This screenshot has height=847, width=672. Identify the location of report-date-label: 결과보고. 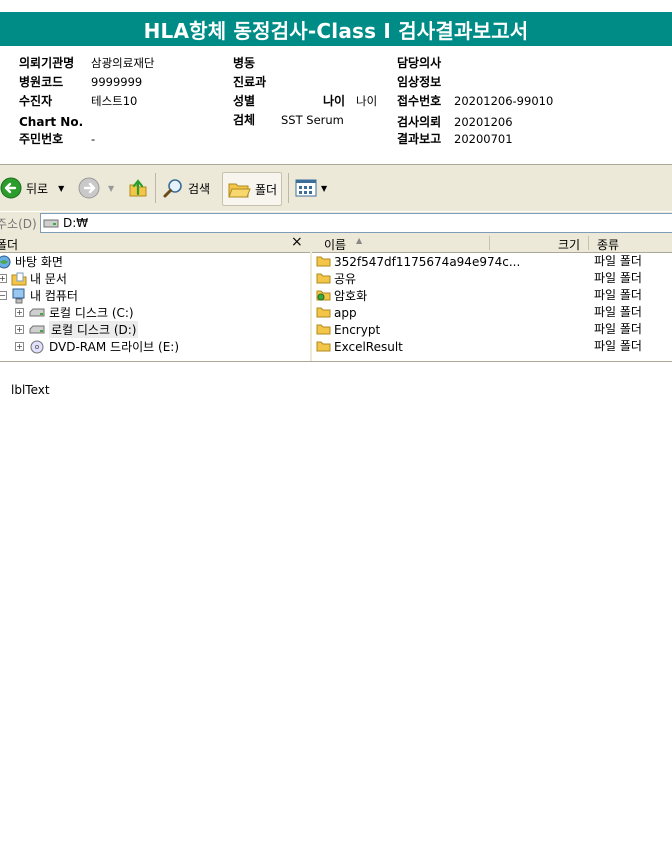
(419, 139).